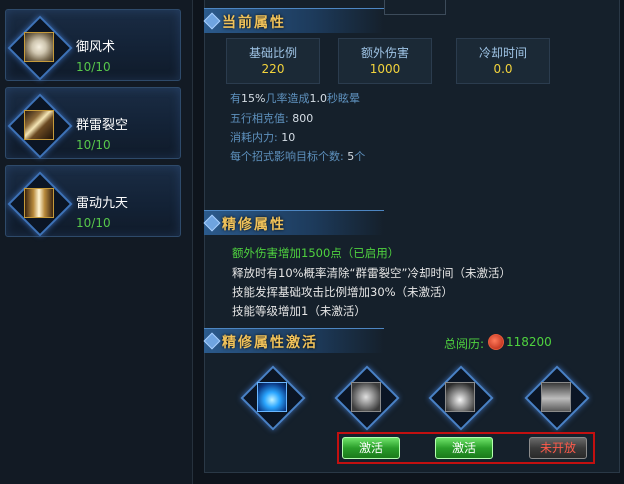  Describe the element at coordinates (496, 342) in the screenshot. I see `experience-orb-icon` at that location.